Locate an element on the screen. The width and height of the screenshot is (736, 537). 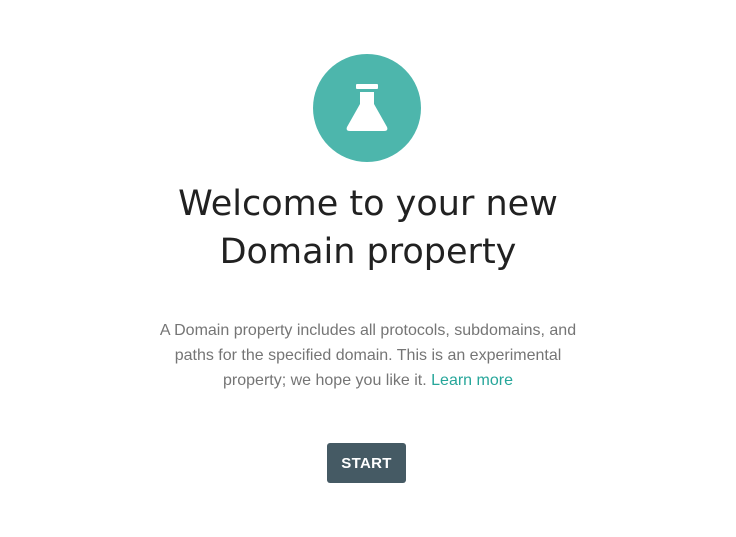
description-line-3: property; we hope you like it. is located at coordinates (325, 380).